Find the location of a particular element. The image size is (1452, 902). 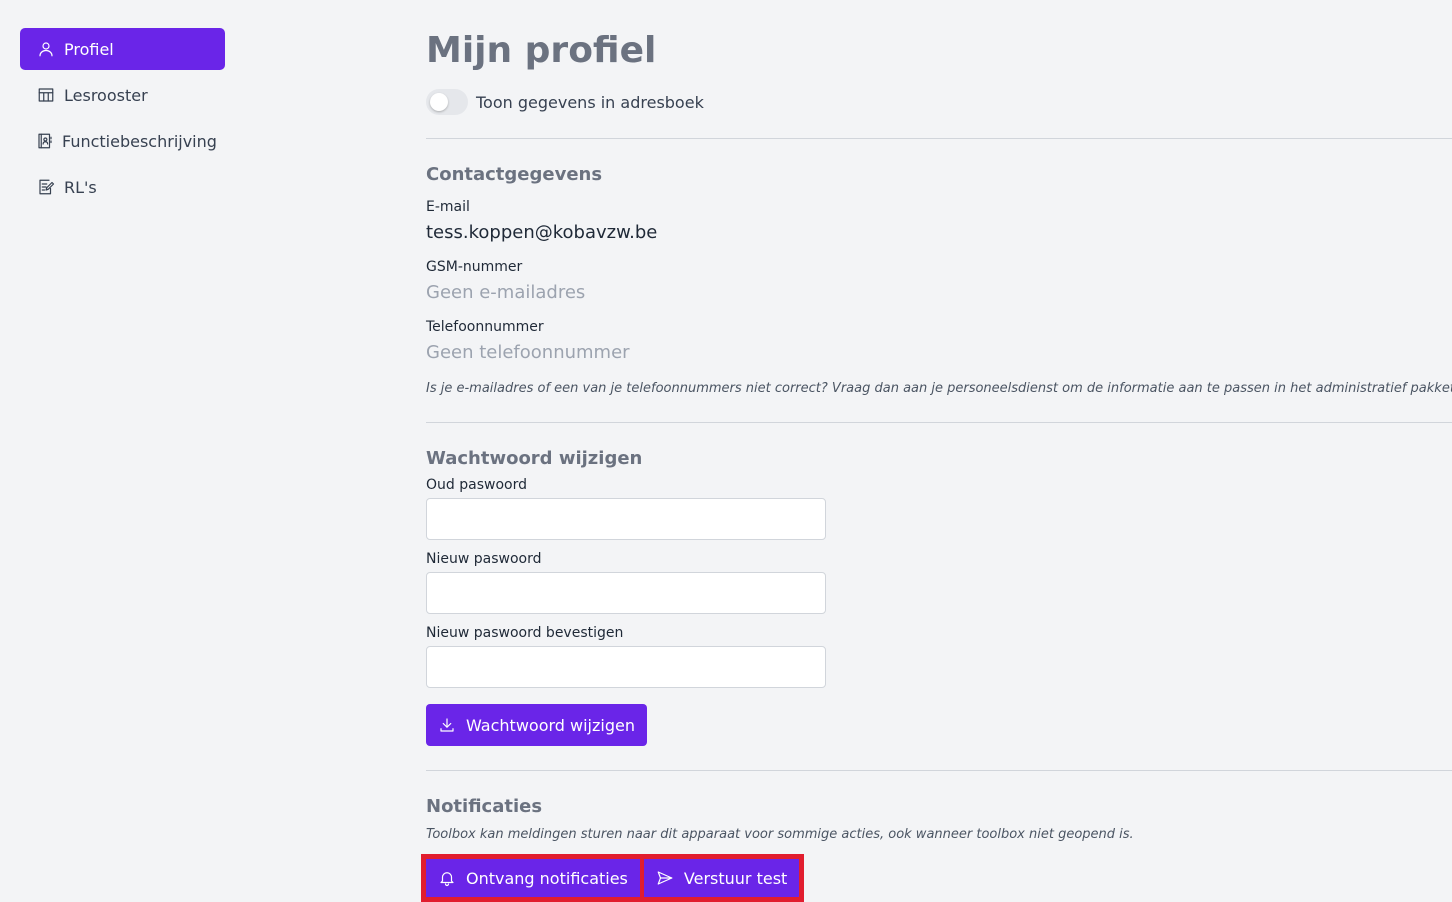

download-icon is located at coordinates (447, 725).